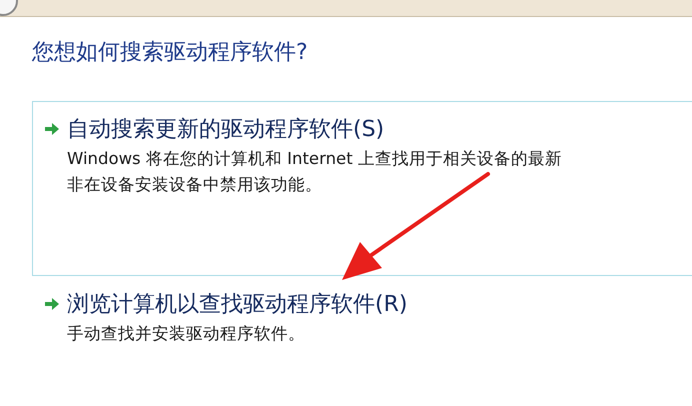 Image resolution: width=692 pixels, height=406 pixels. I want to click on option-description: 手动查找并安装驱动程序软件。, so click(186, 334).